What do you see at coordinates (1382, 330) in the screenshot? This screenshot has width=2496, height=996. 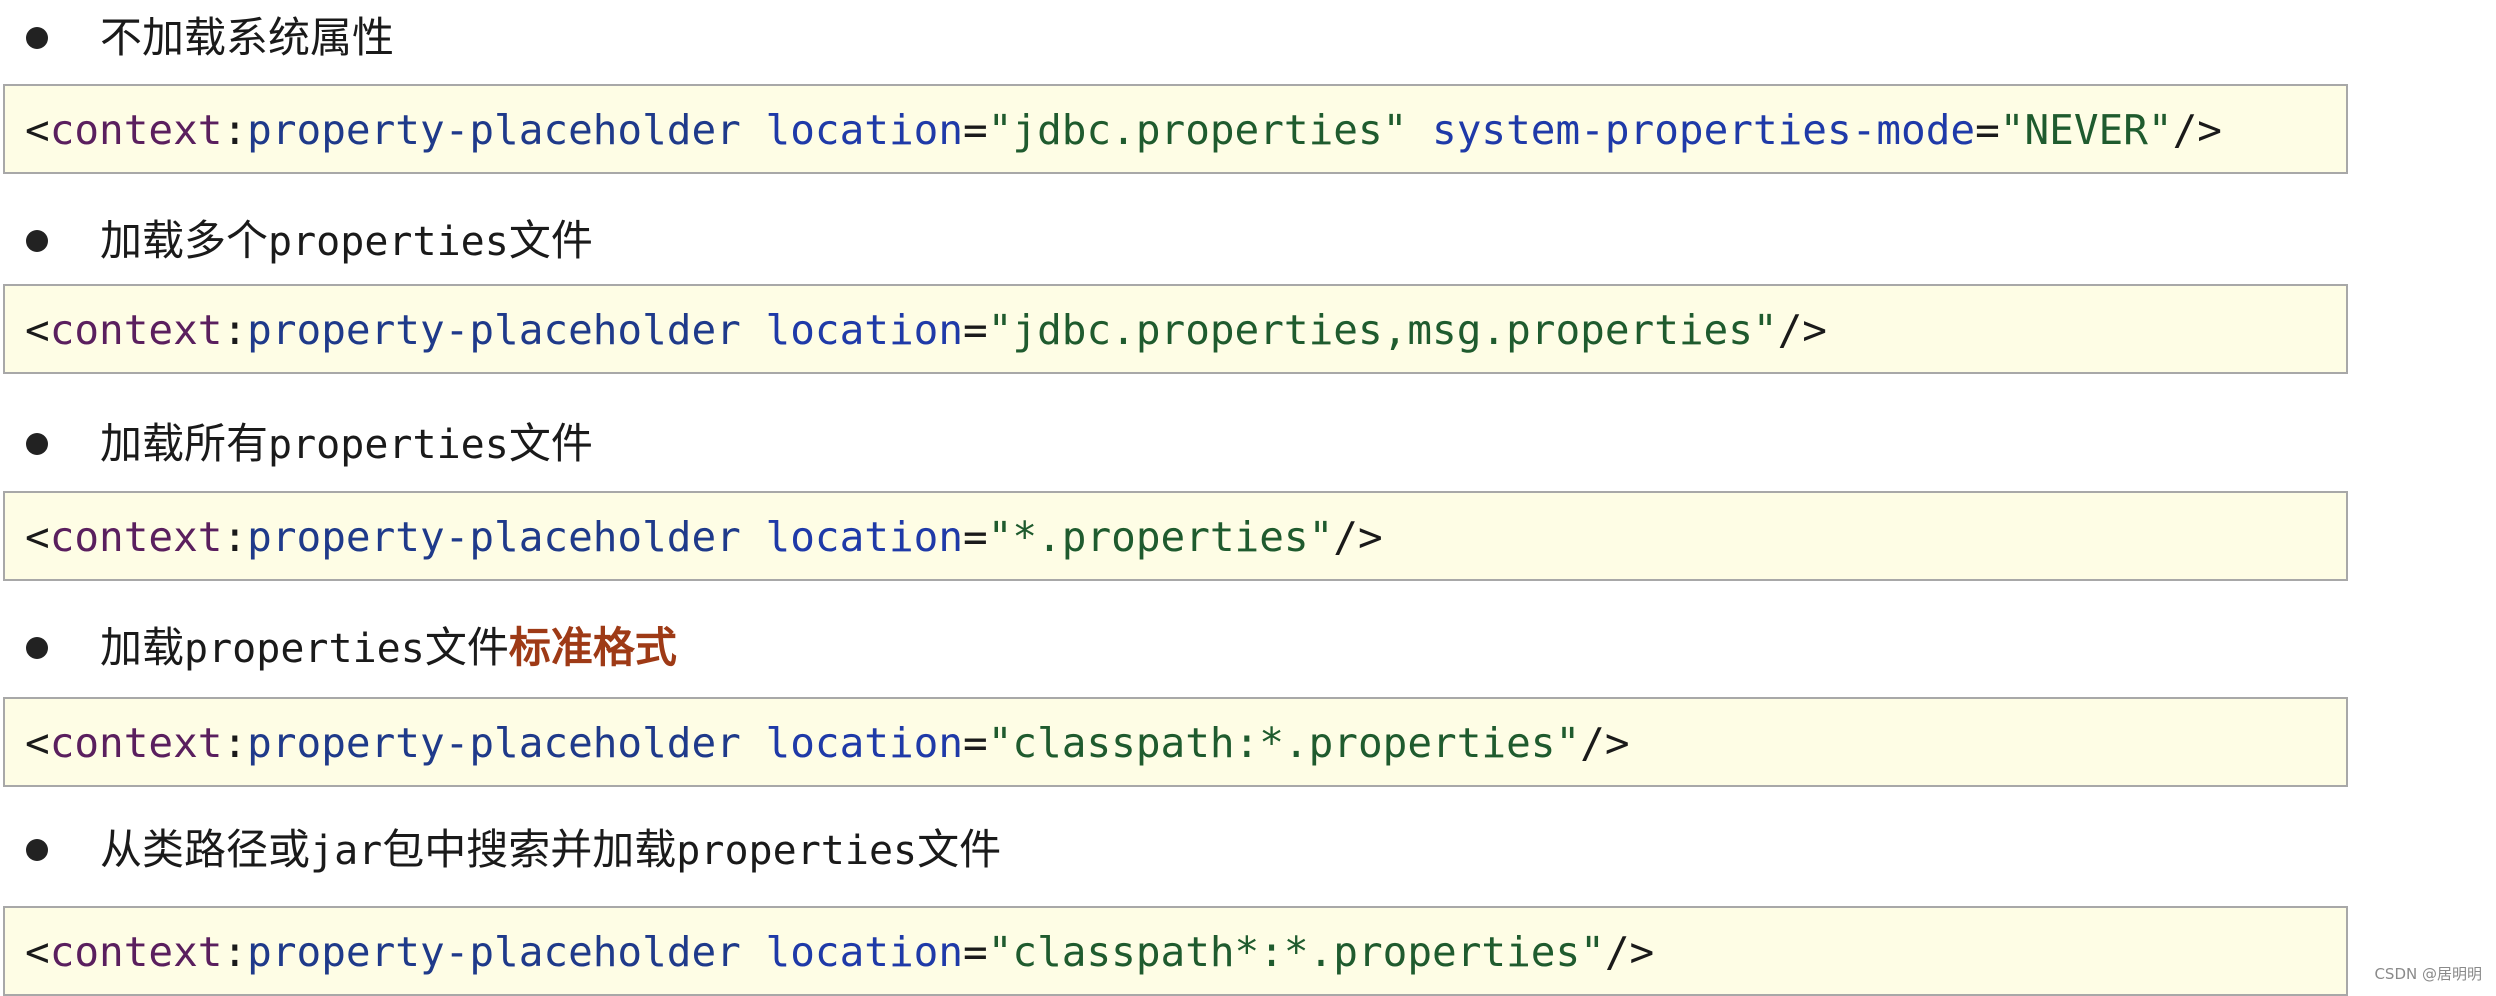 I see `code-value-location: "jdbc.properties,msg.properties"` at bounding box center [1382, 330].